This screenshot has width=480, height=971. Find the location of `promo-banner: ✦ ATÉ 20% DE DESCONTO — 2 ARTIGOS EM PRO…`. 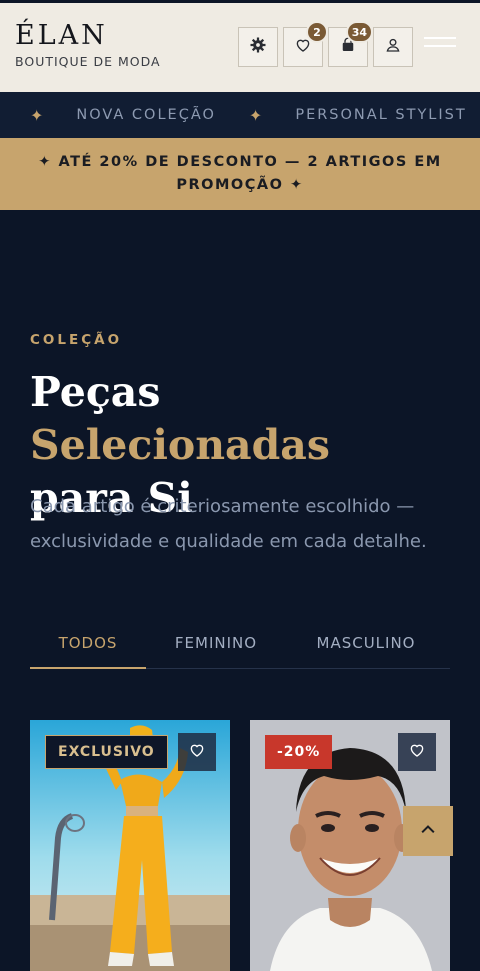

promo-banner: ✦ ATÉ 20% DE DESCONTO — 2 ARTIGOS EM PRO… is located at coordinates (240, 174).